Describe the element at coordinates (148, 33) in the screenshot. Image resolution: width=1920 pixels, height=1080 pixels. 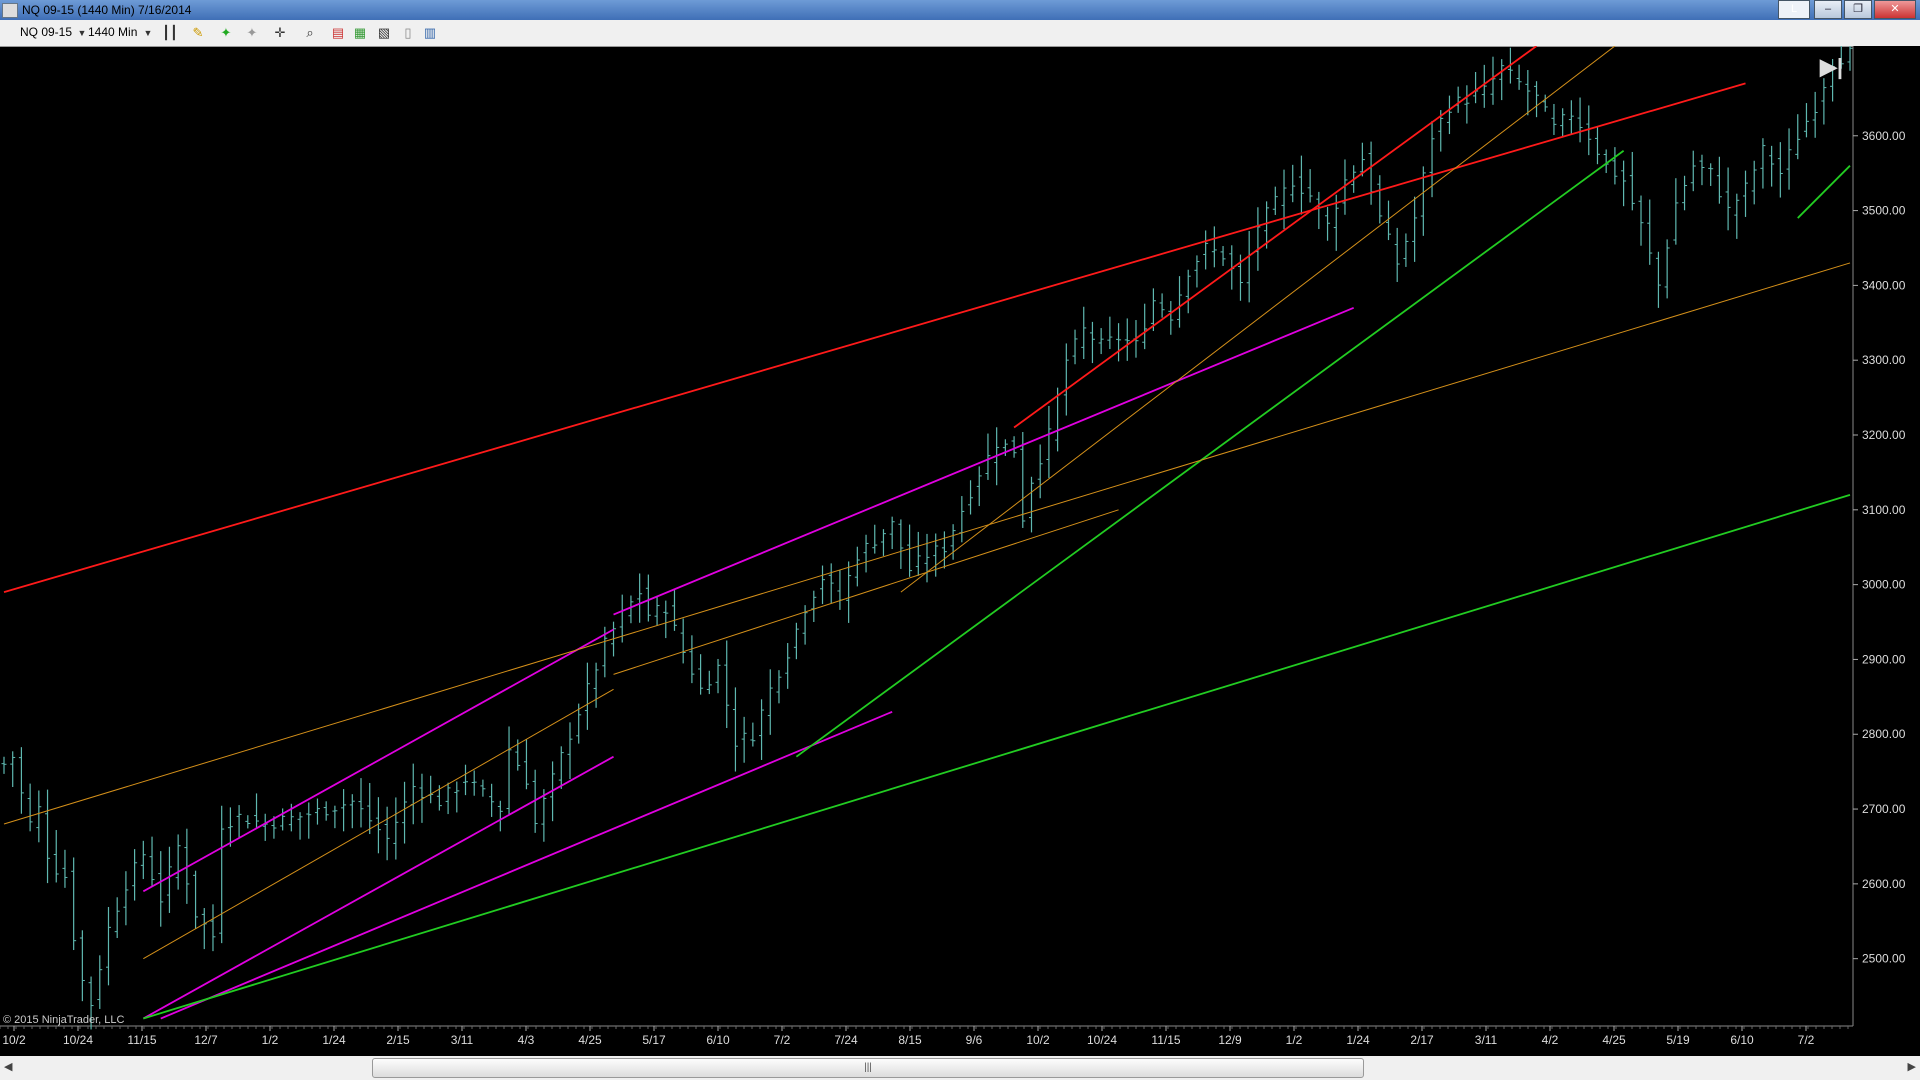
I see `interval-dropdown-icon: ▼` at that location.